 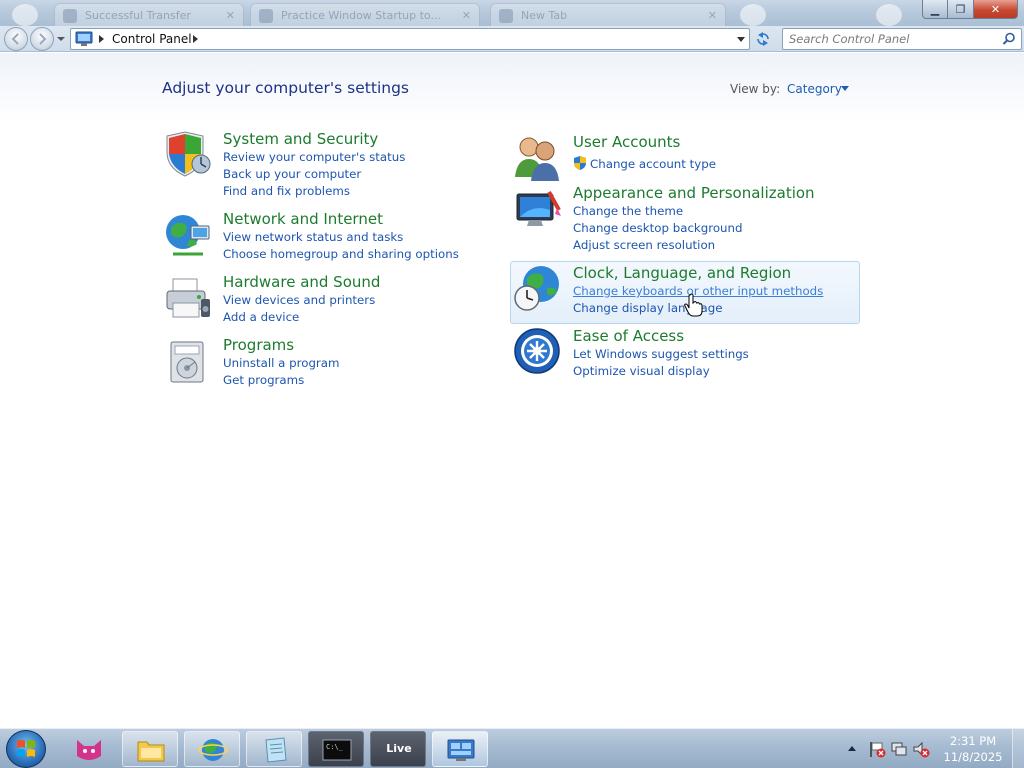 I want to click on browser-app-icon, so click(x=25, y=15).